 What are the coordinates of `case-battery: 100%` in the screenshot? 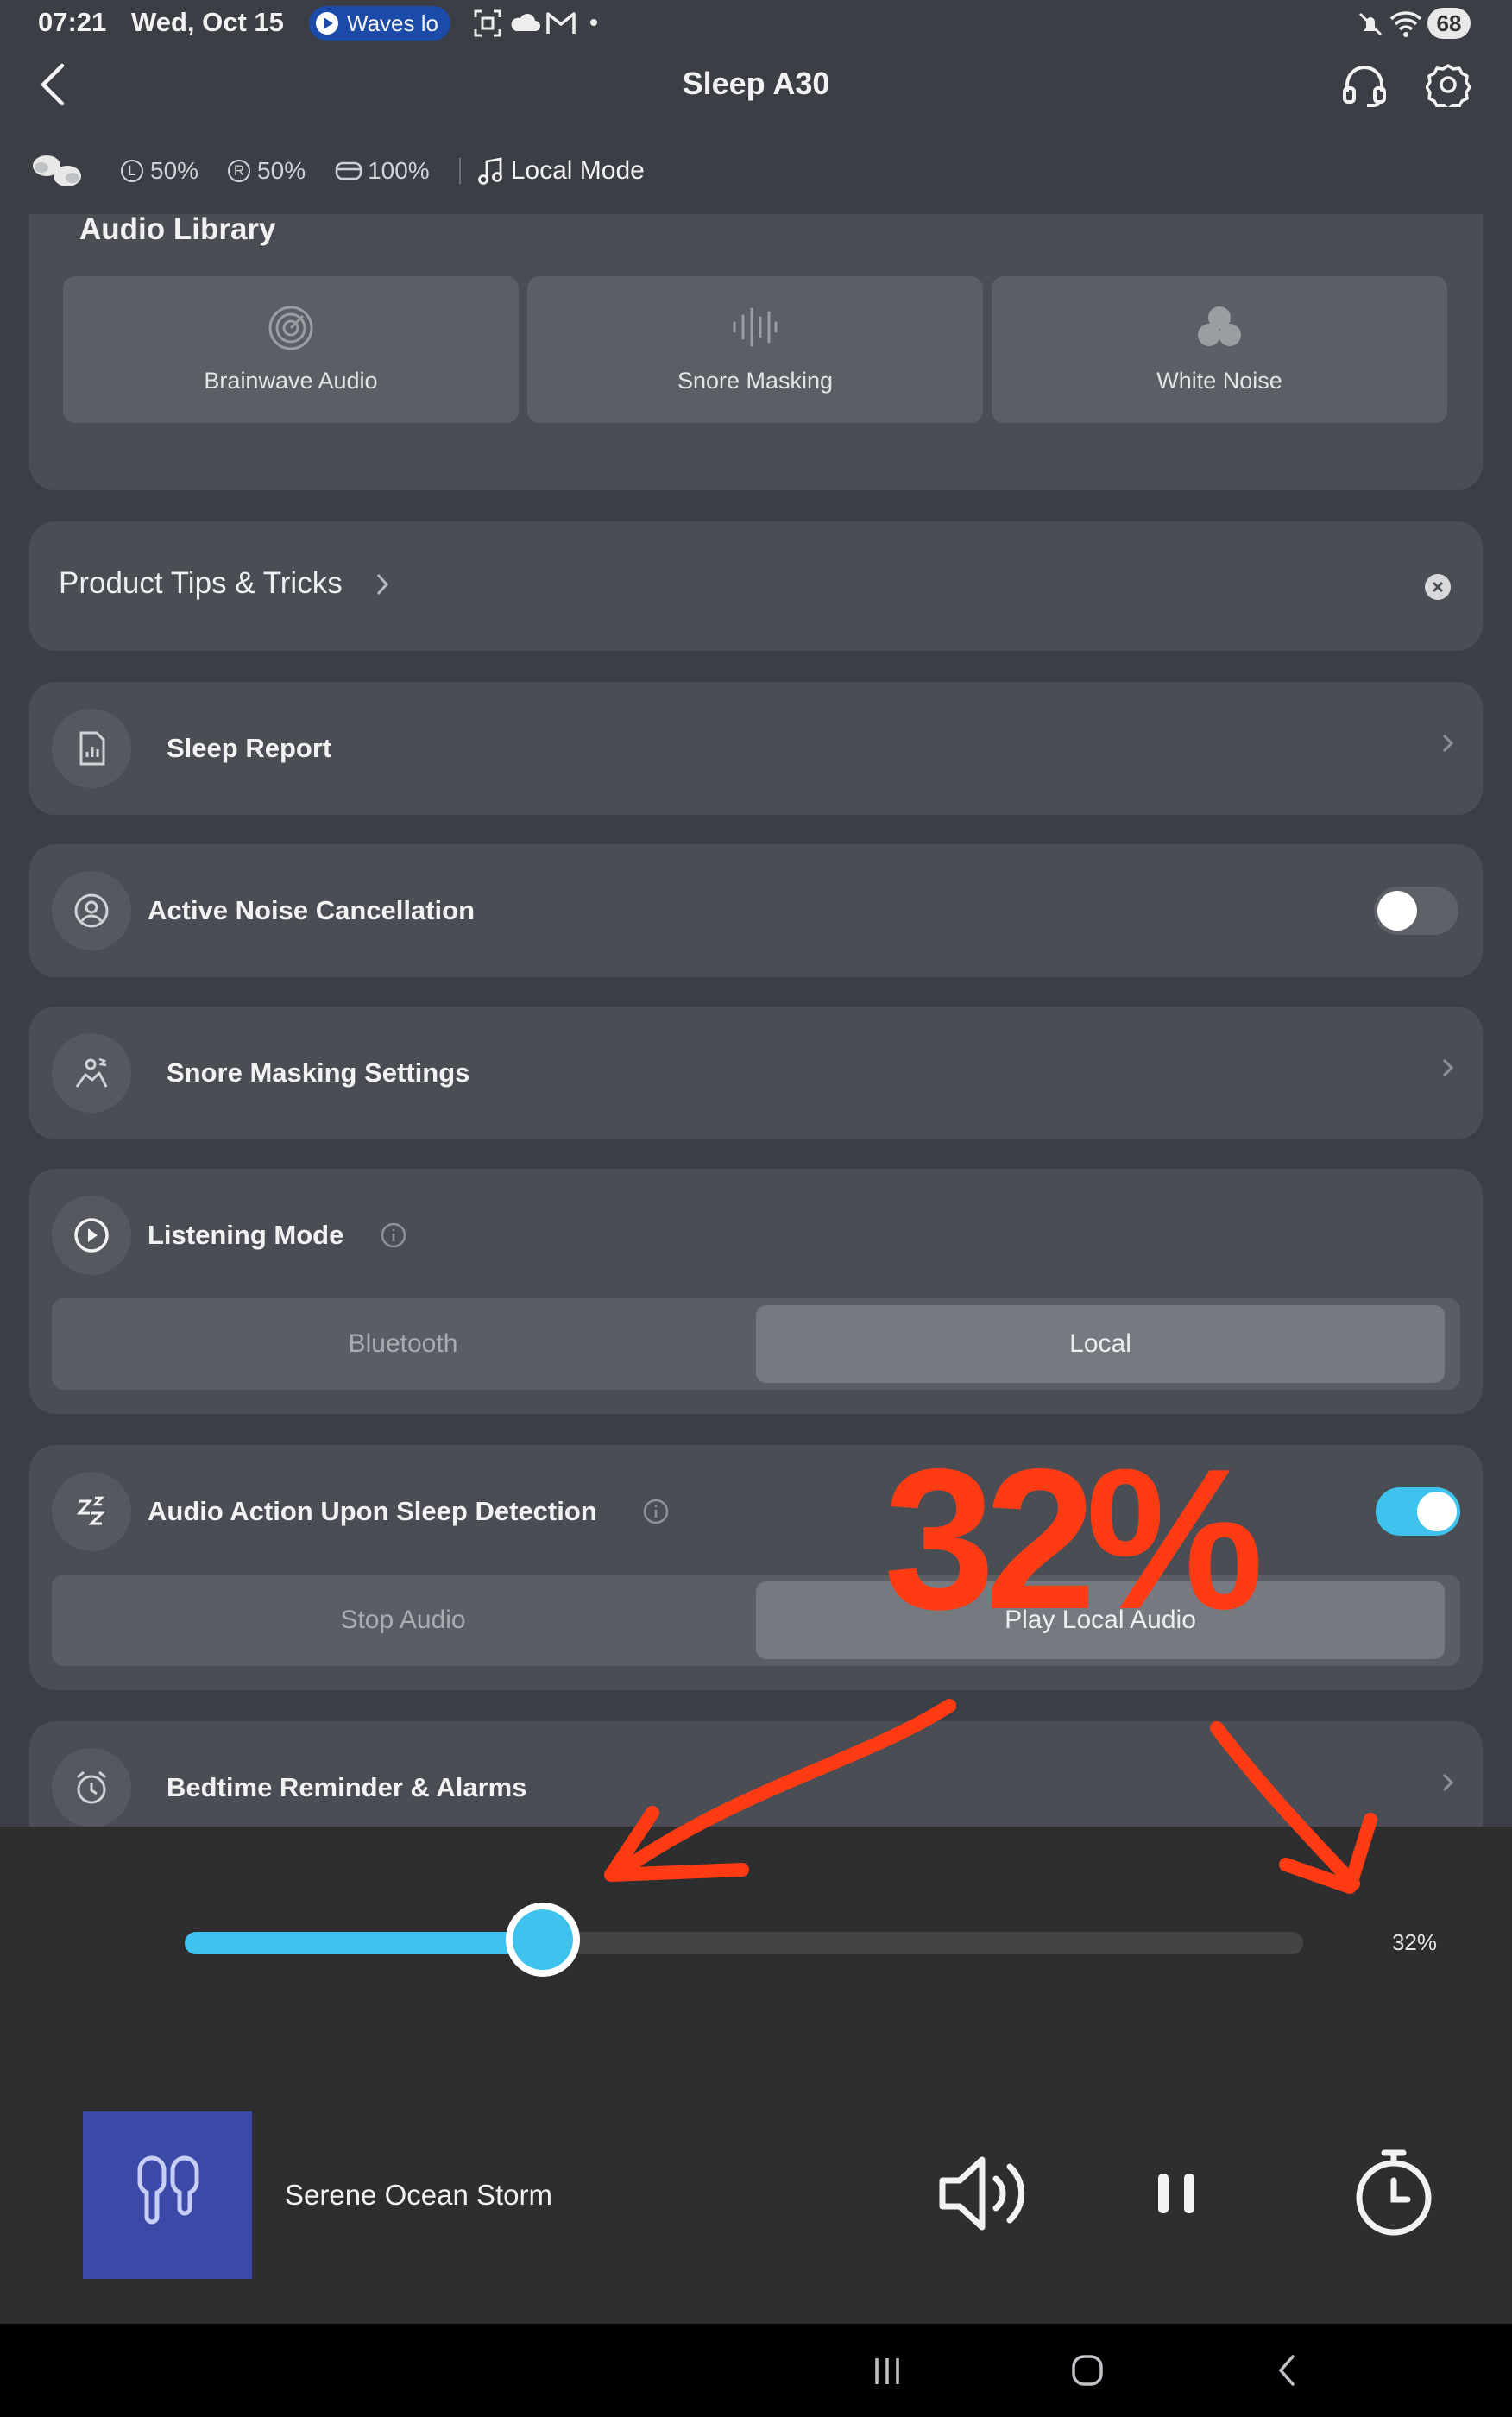 It's located at (383, 171).